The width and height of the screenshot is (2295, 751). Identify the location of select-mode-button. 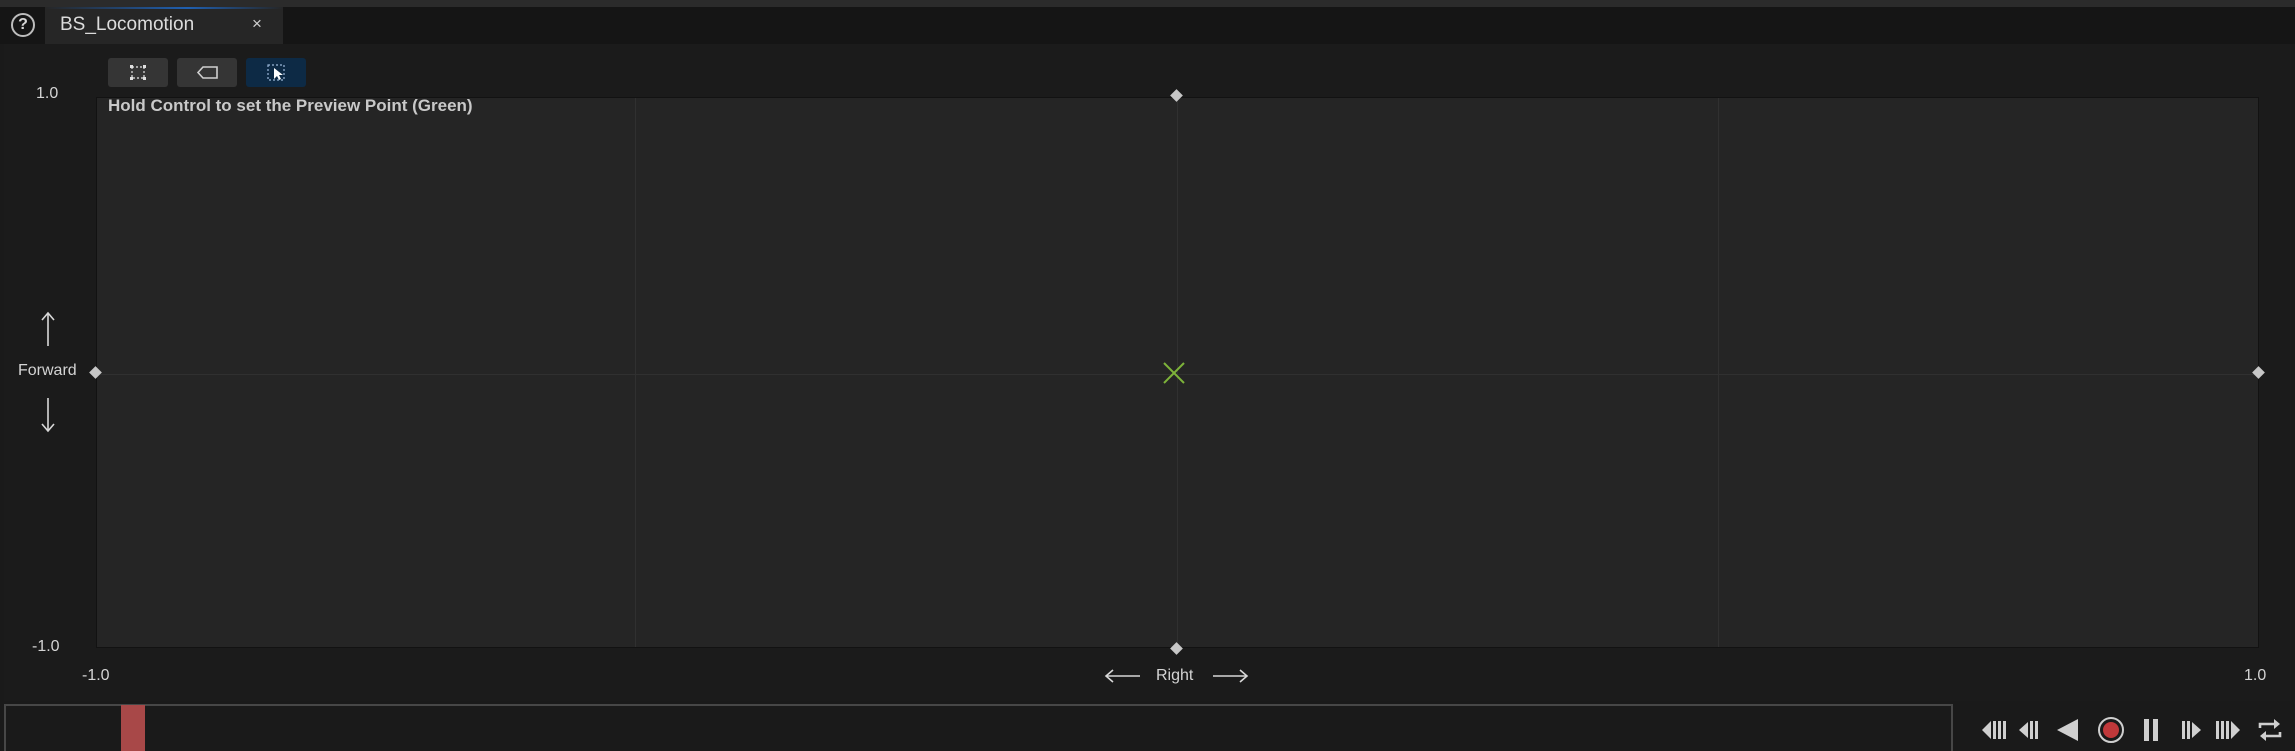
(276, 72).